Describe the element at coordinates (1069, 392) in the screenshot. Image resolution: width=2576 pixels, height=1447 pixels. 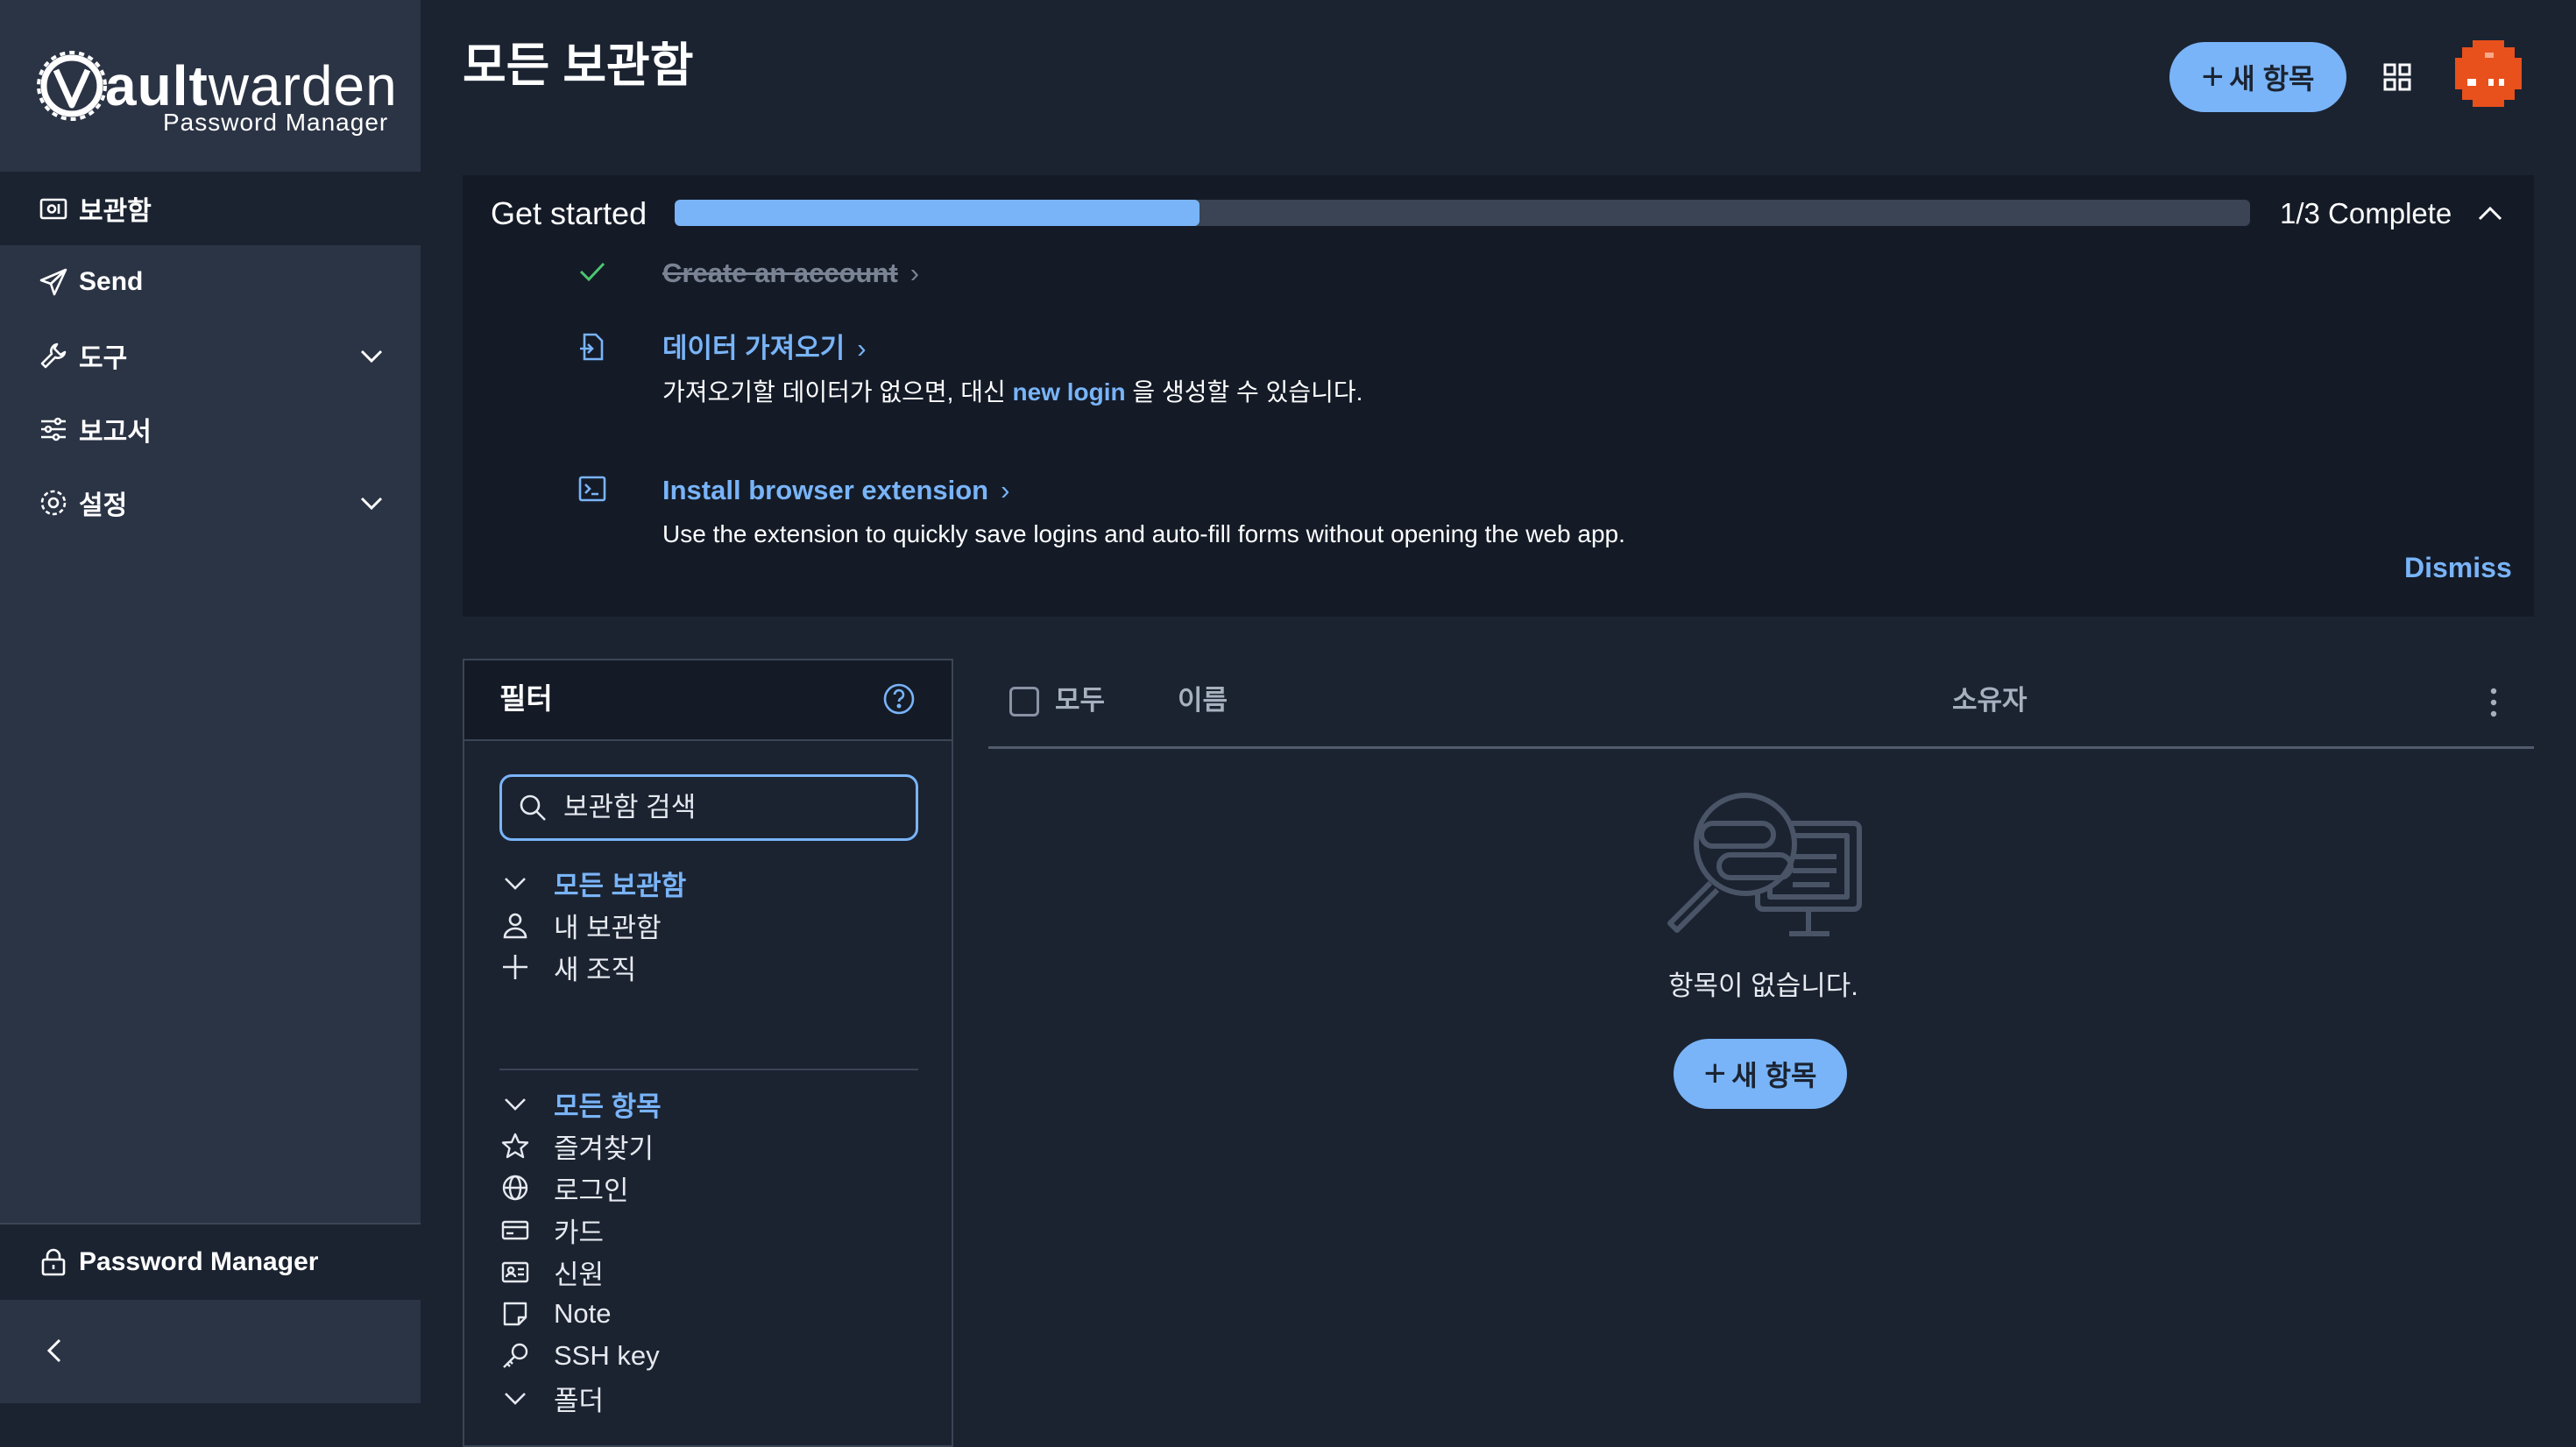
I see `new-login-link: new login` at that location.